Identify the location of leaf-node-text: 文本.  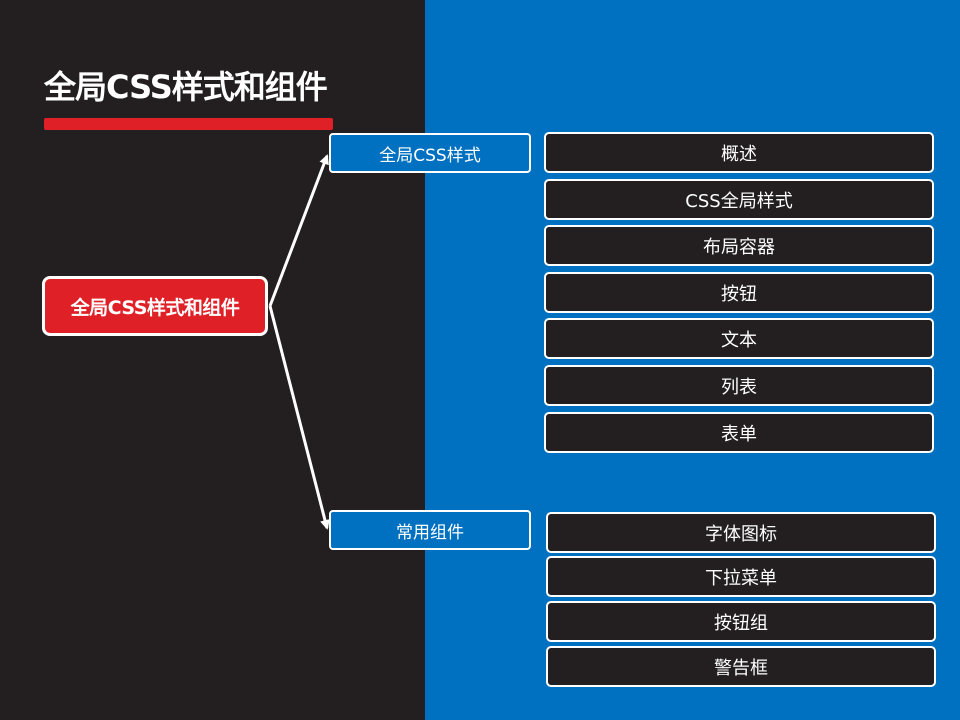
(739, 338).